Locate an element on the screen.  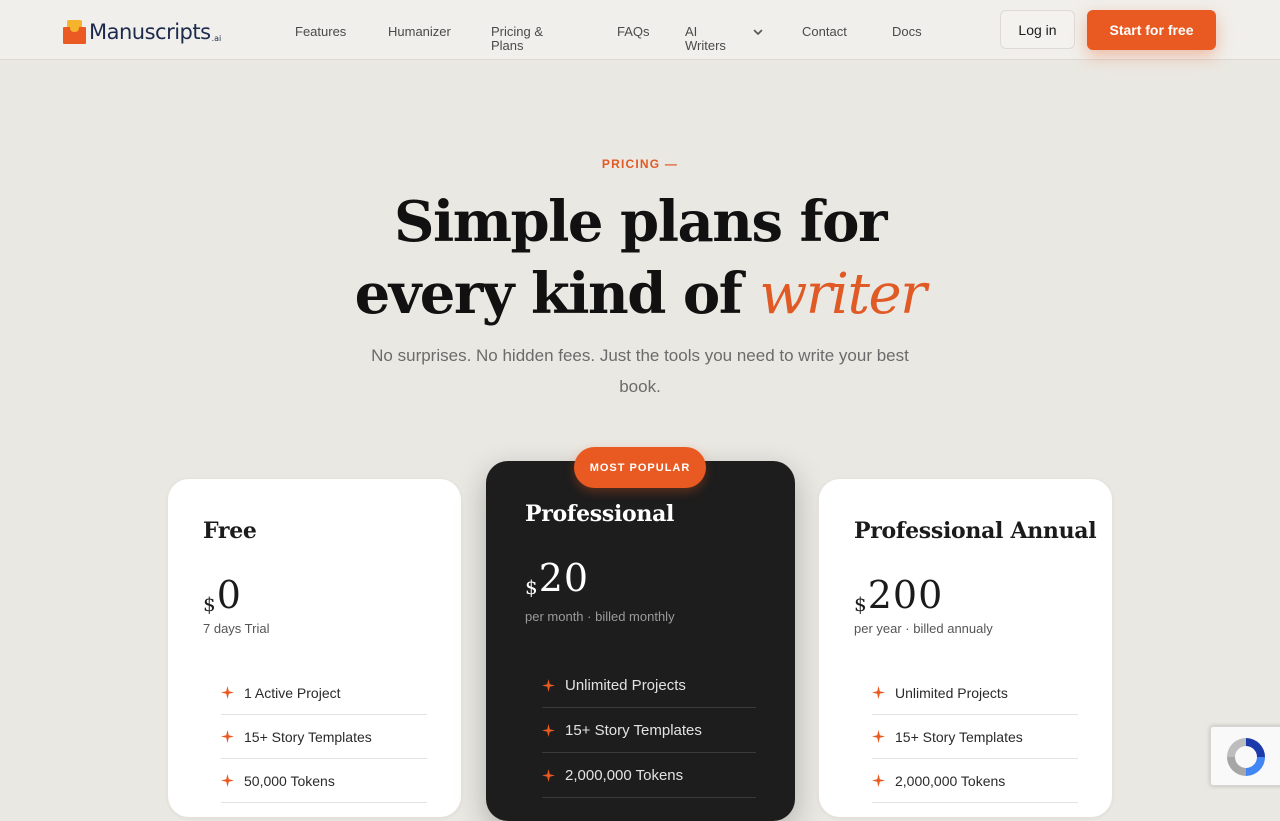
headline-line-1: Simple plans for is located at coordinates (640, 222).